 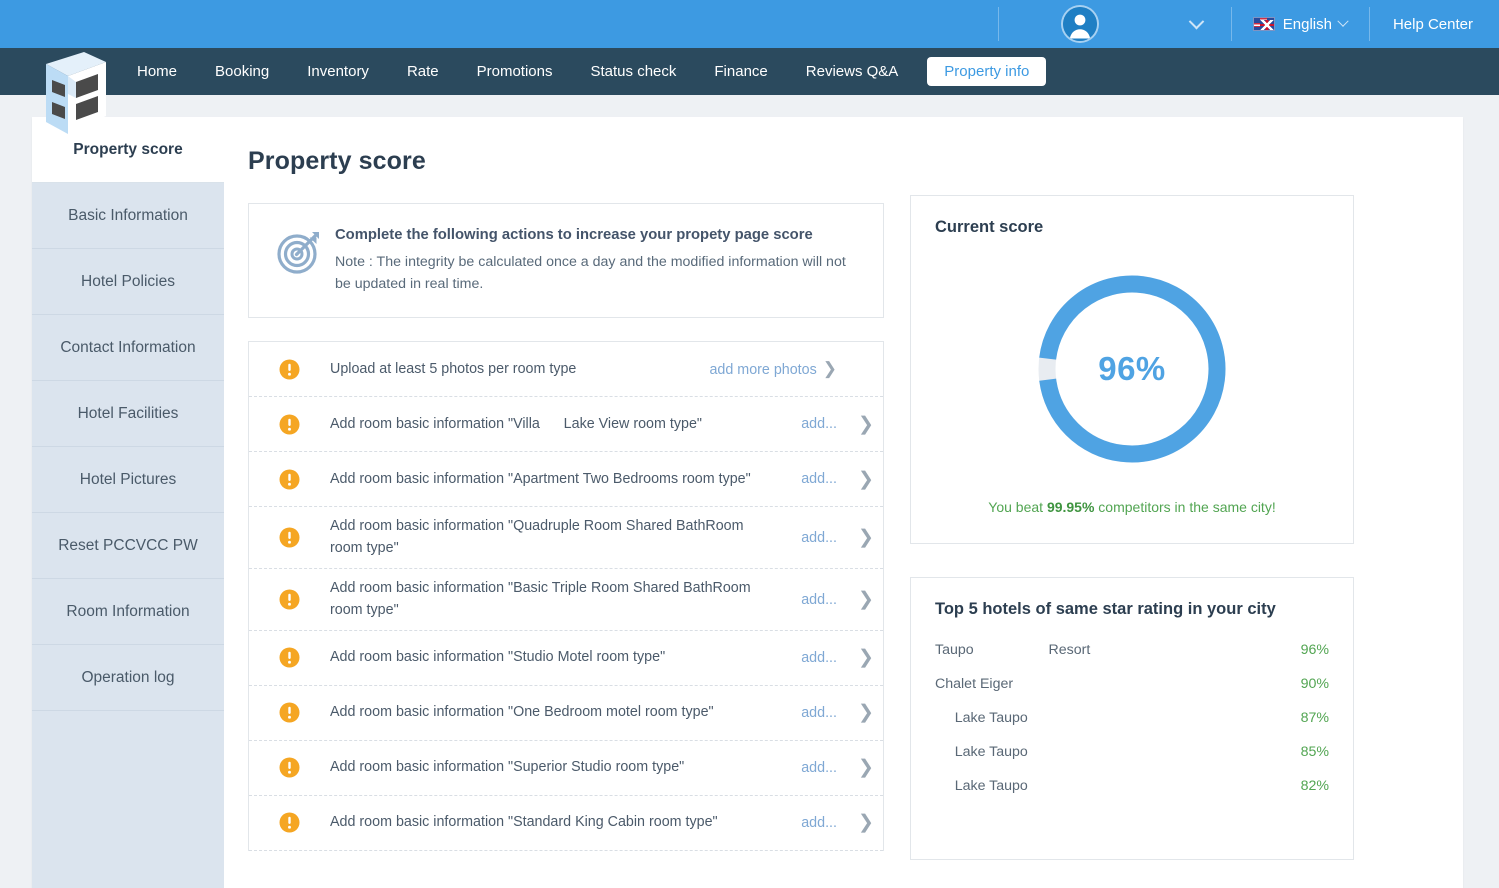 I want to click on score-donut-chart: 96%, so click(x=1132, y=358).